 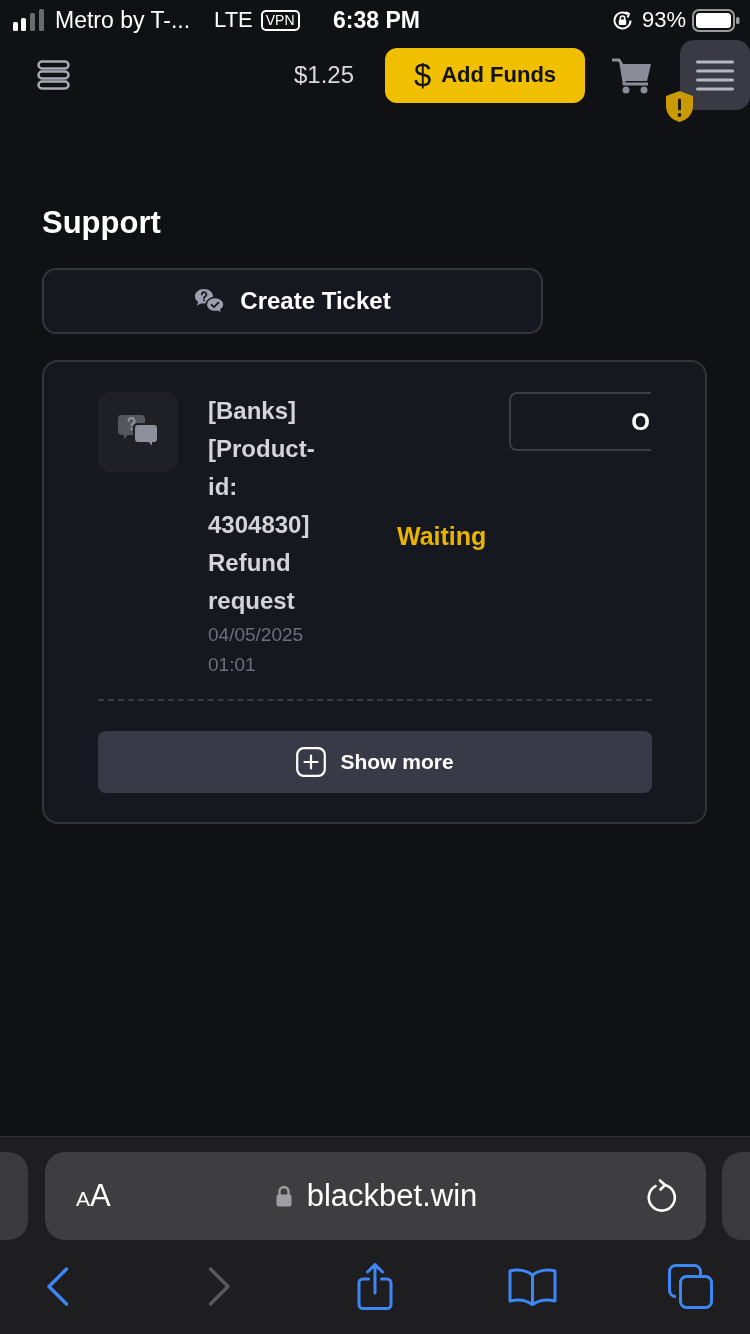 What do you see at coordinates (280, 20) in the screenshot?
I see `vpn-badge: VPN` at bounding box center [280, 20].